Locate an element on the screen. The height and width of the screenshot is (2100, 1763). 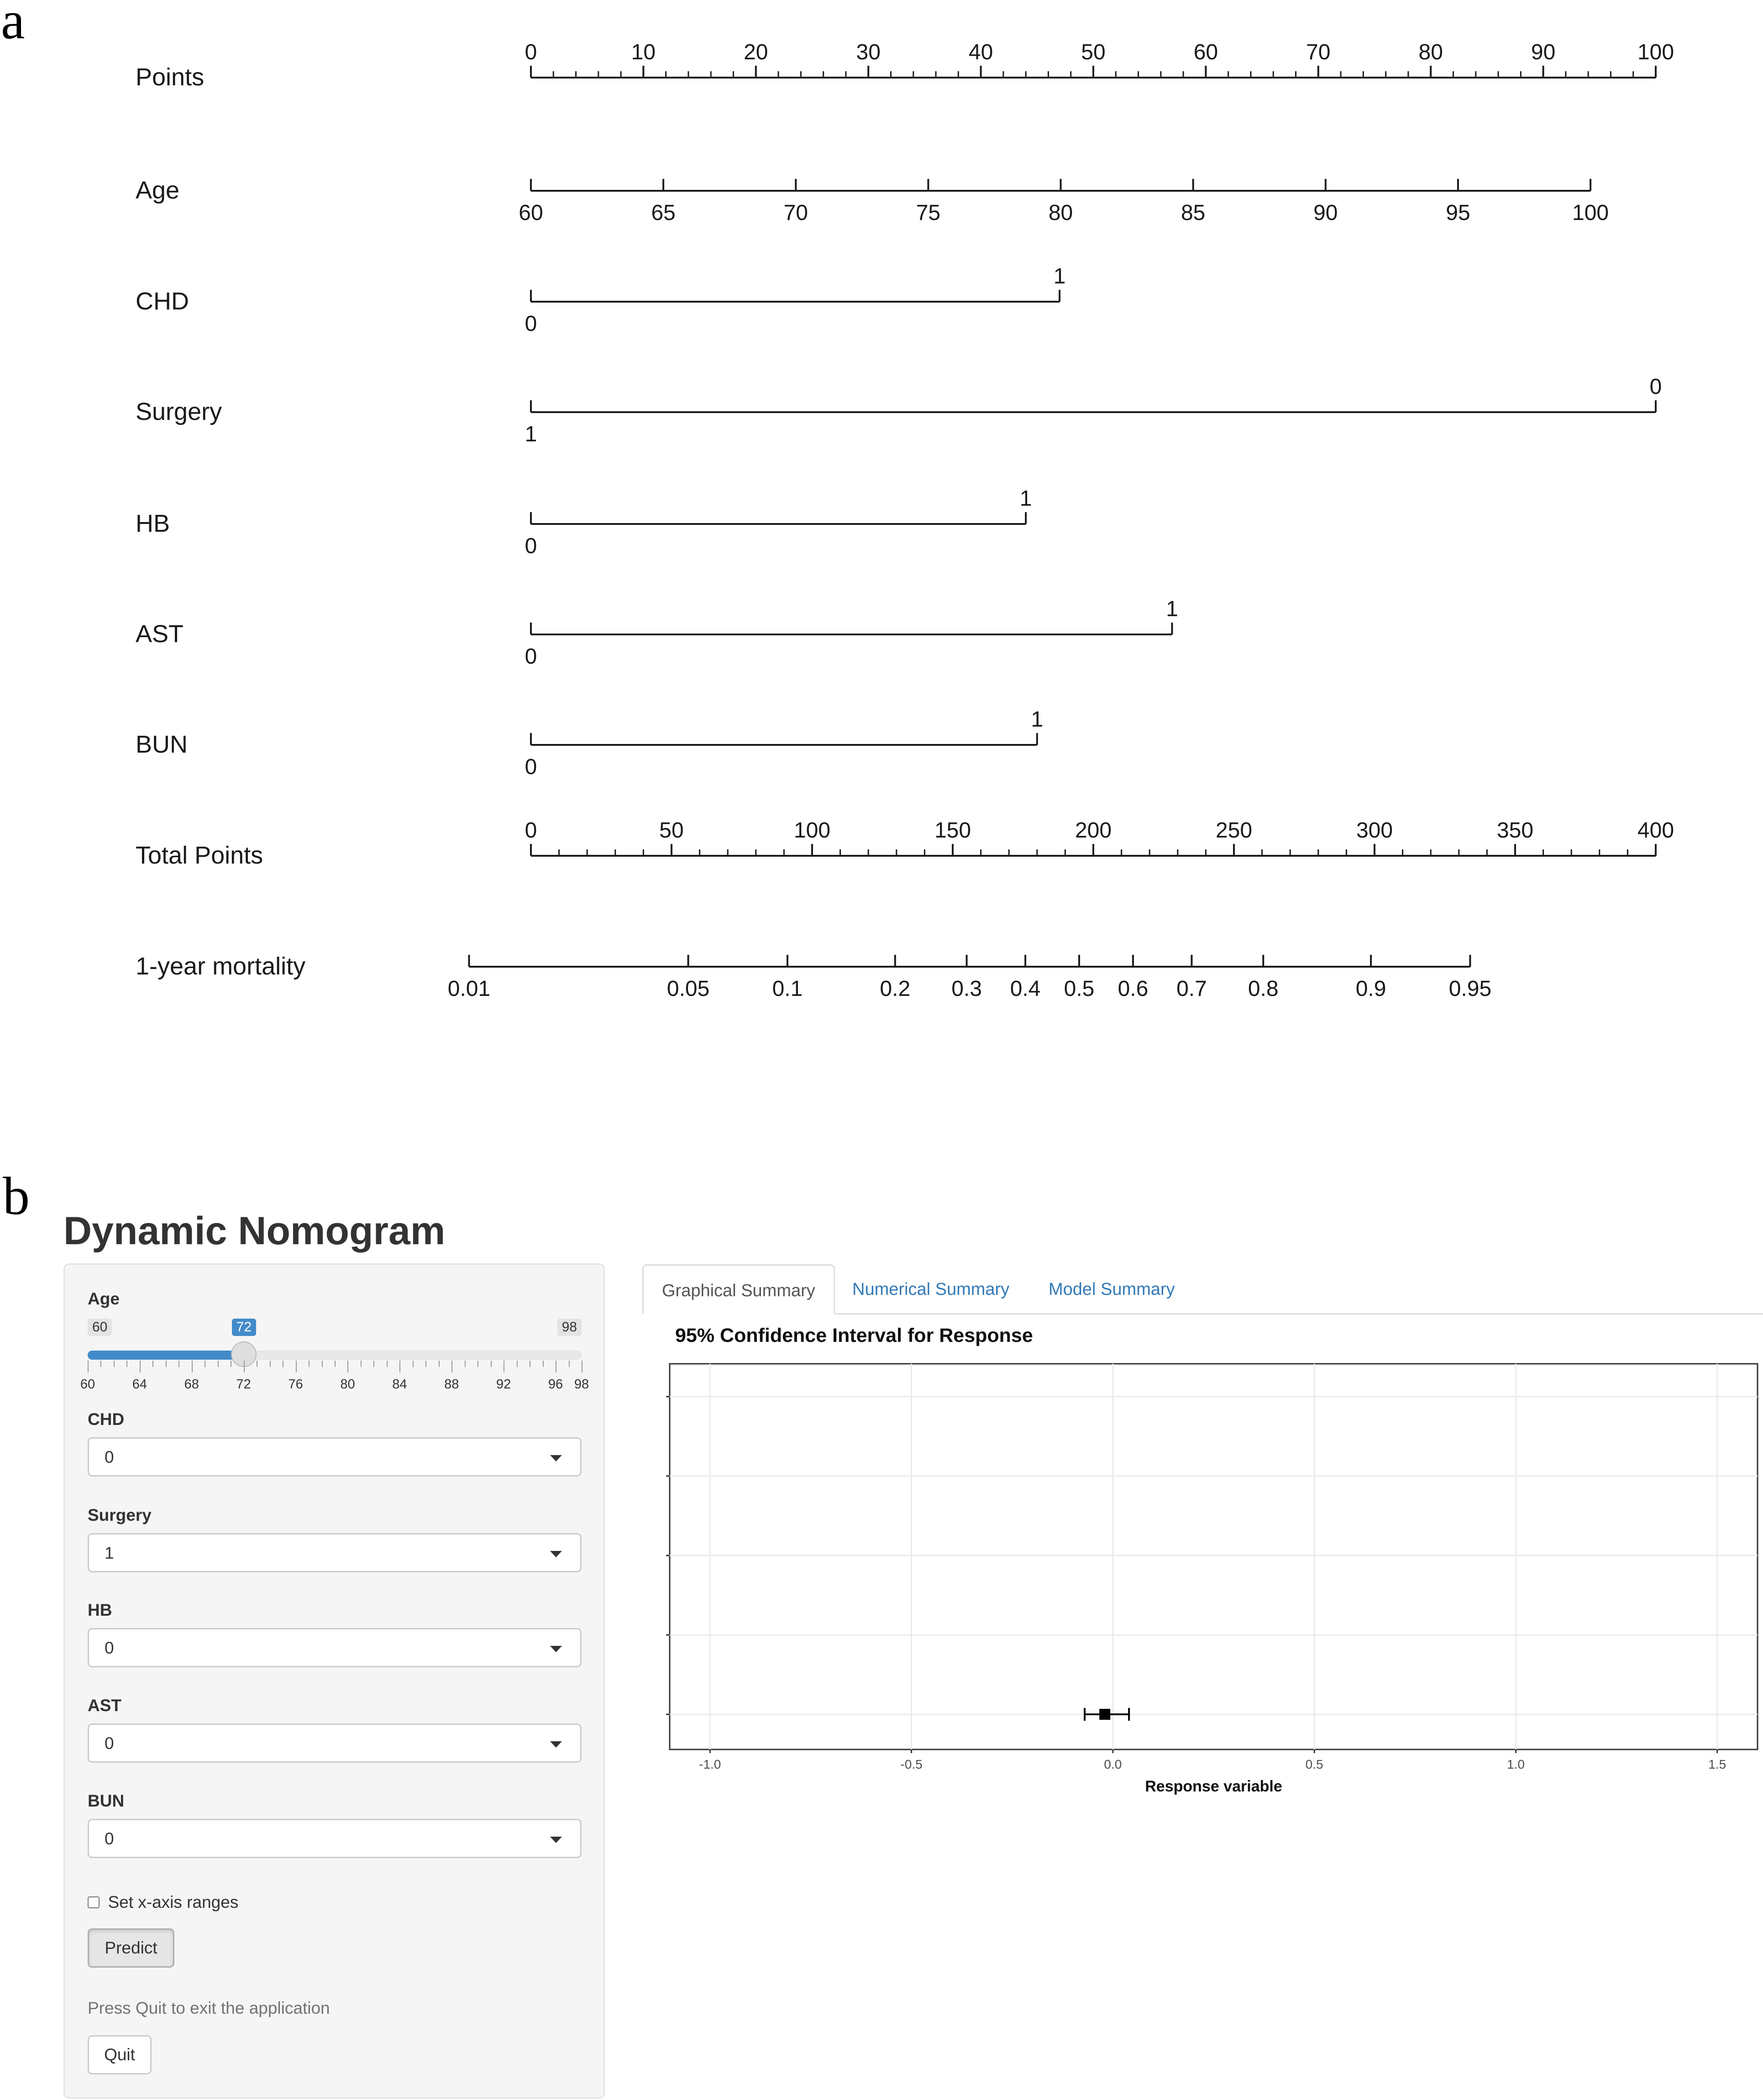
age-max-label: 98 is located at coordinates (569, 1327).